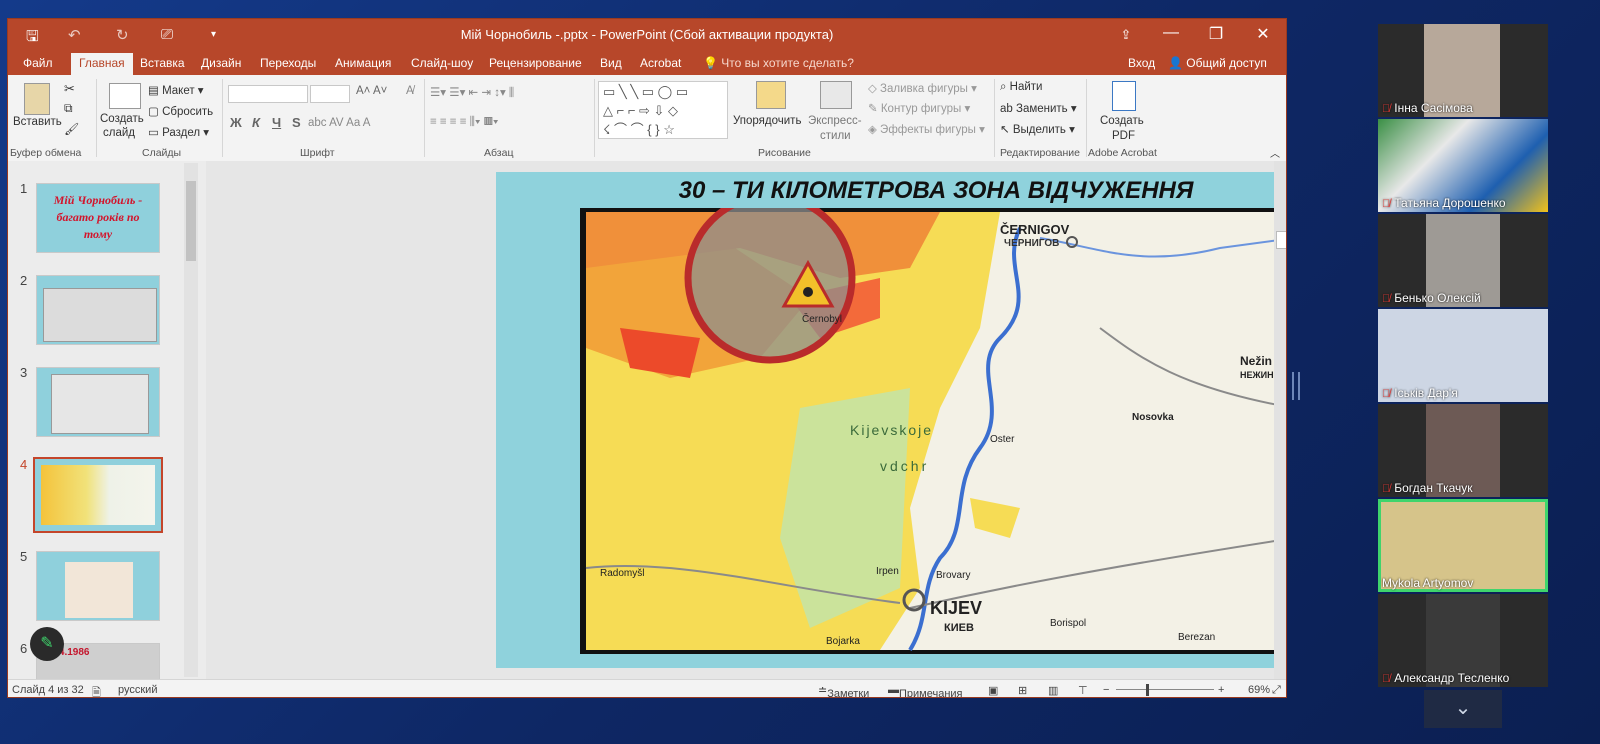 Image resolution: width=1600 pixels, height=744 pixels. I want to click on format-painter-icon: 🖌, so click(71, 129).